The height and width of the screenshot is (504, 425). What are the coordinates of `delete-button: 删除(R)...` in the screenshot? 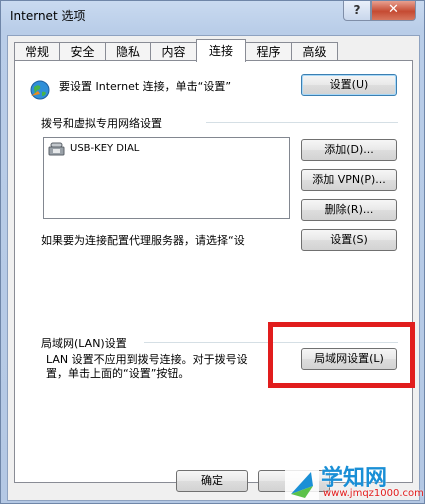 It's located at (349, 210).